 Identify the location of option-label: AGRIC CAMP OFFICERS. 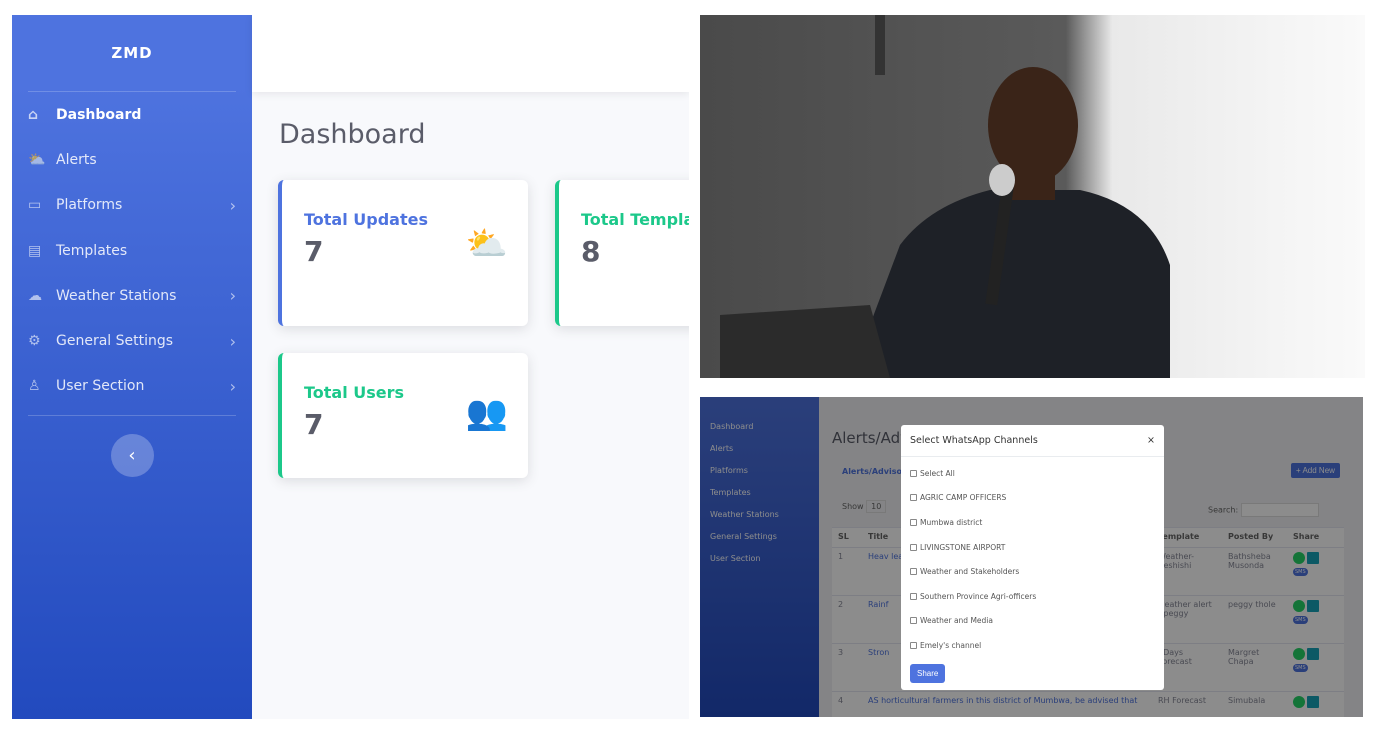
(963, 498).